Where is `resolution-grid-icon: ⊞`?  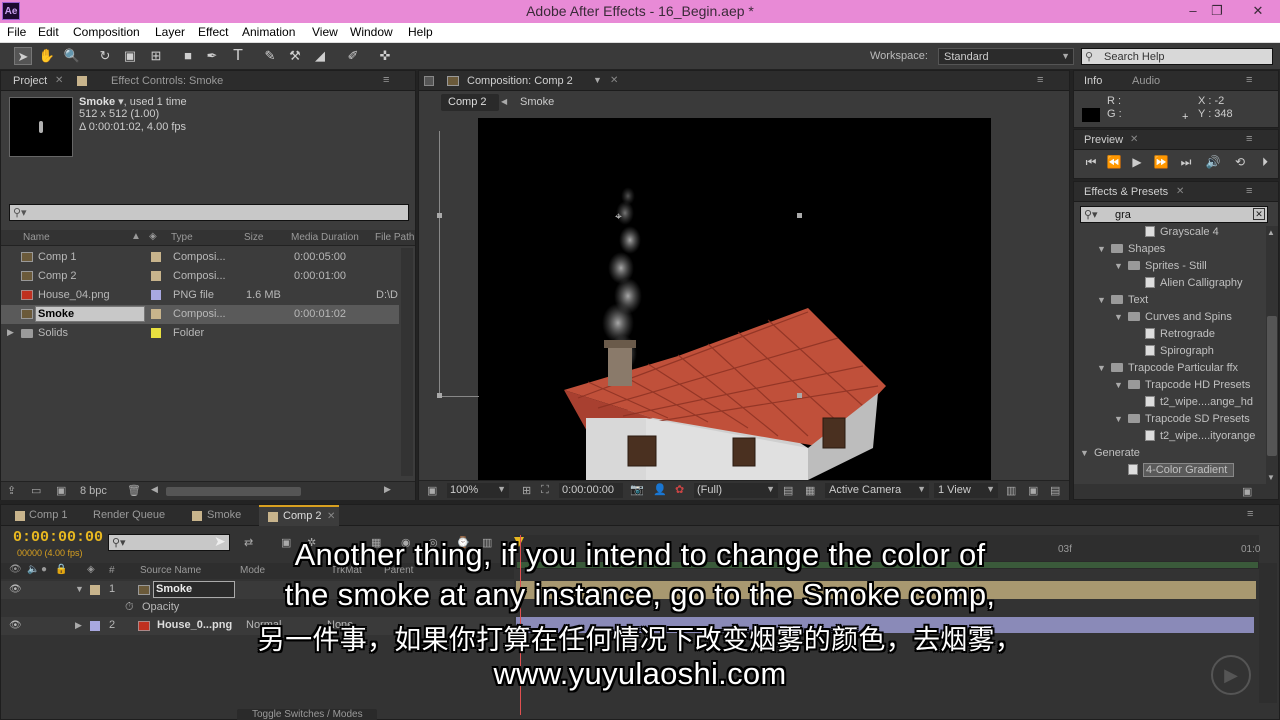 resolution-grid-icon: ⊞ is located at coordinates (526, 490).